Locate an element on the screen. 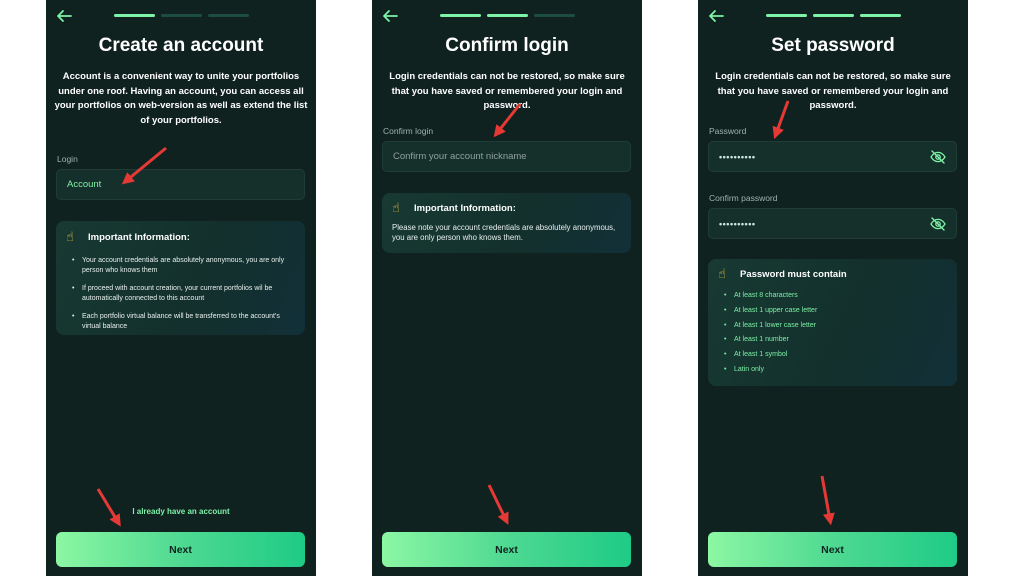 Image resolution: width=1024 pixels, height=576 pixels. list-item: At least 1 number is located at coordinates (833, 340).